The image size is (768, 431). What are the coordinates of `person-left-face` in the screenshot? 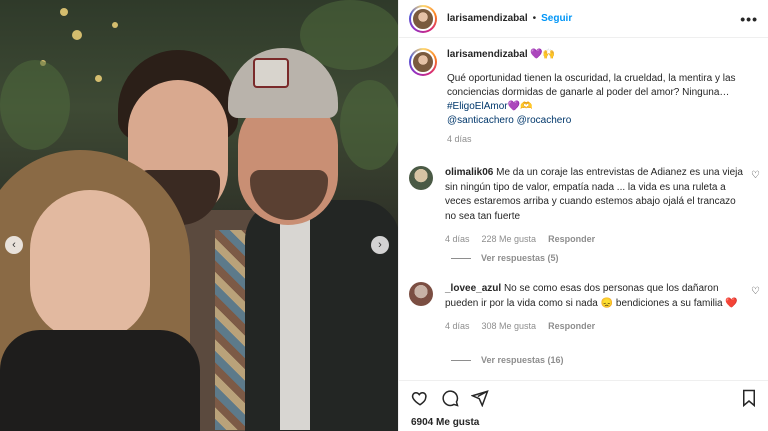 It's located at (90, 265).